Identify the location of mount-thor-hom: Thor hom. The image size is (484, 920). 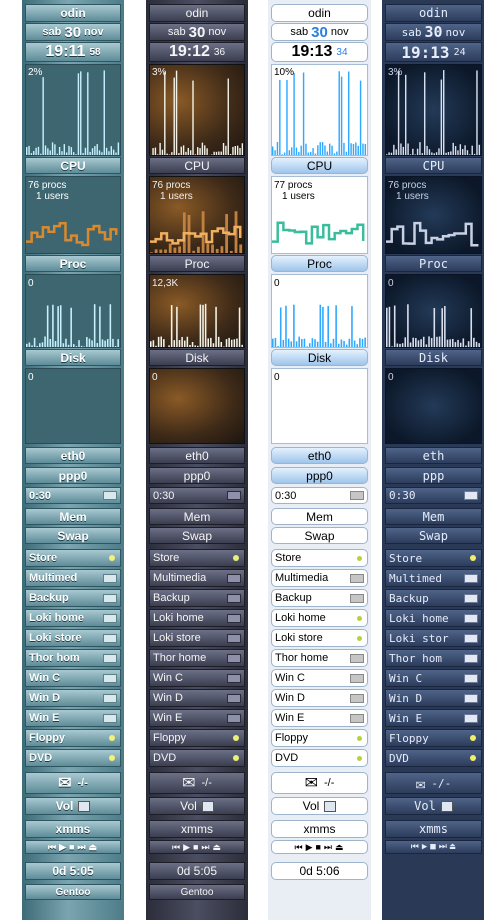
(73, 658).